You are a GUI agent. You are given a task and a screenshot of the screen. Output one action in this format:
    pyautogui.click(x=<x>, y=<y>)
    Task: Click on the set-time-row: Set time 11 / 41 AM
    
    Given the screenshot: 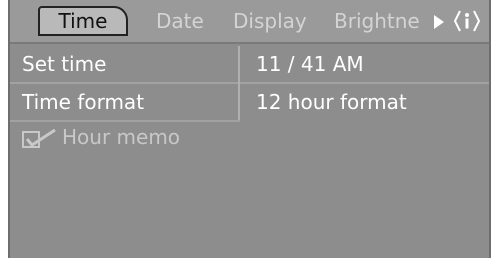 What is the action you would take?
    pyautogui.click(x=249, y=64)
    